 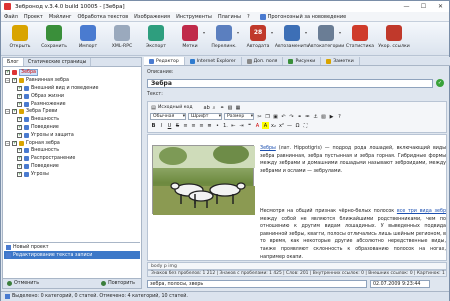 What do you see at coordinates (214, 107) in the screenshot?
I see `find-icon: ⌕` at bounding box center [214, 107].